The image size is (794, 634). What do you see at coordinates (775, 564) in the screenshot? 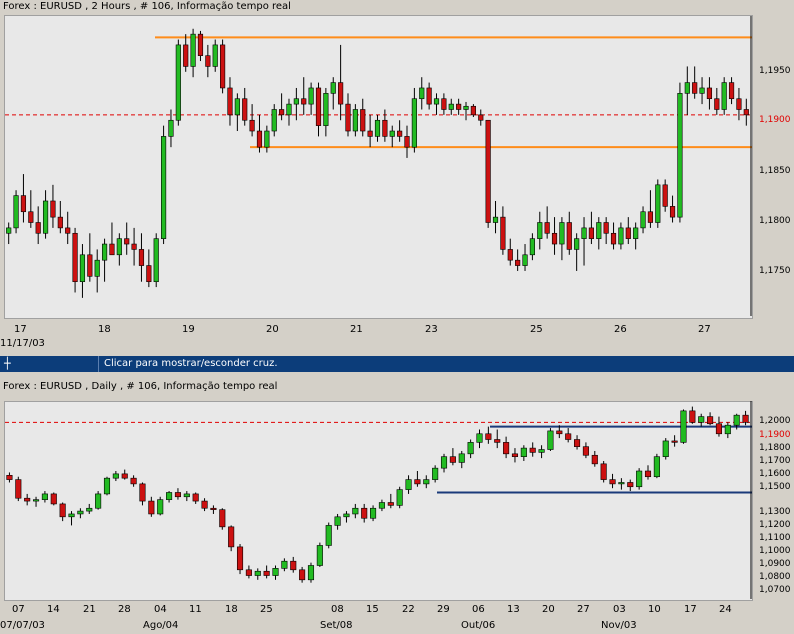
I see `bottom-y-tick-label: 1,0900` at bounding box center [775, 564].